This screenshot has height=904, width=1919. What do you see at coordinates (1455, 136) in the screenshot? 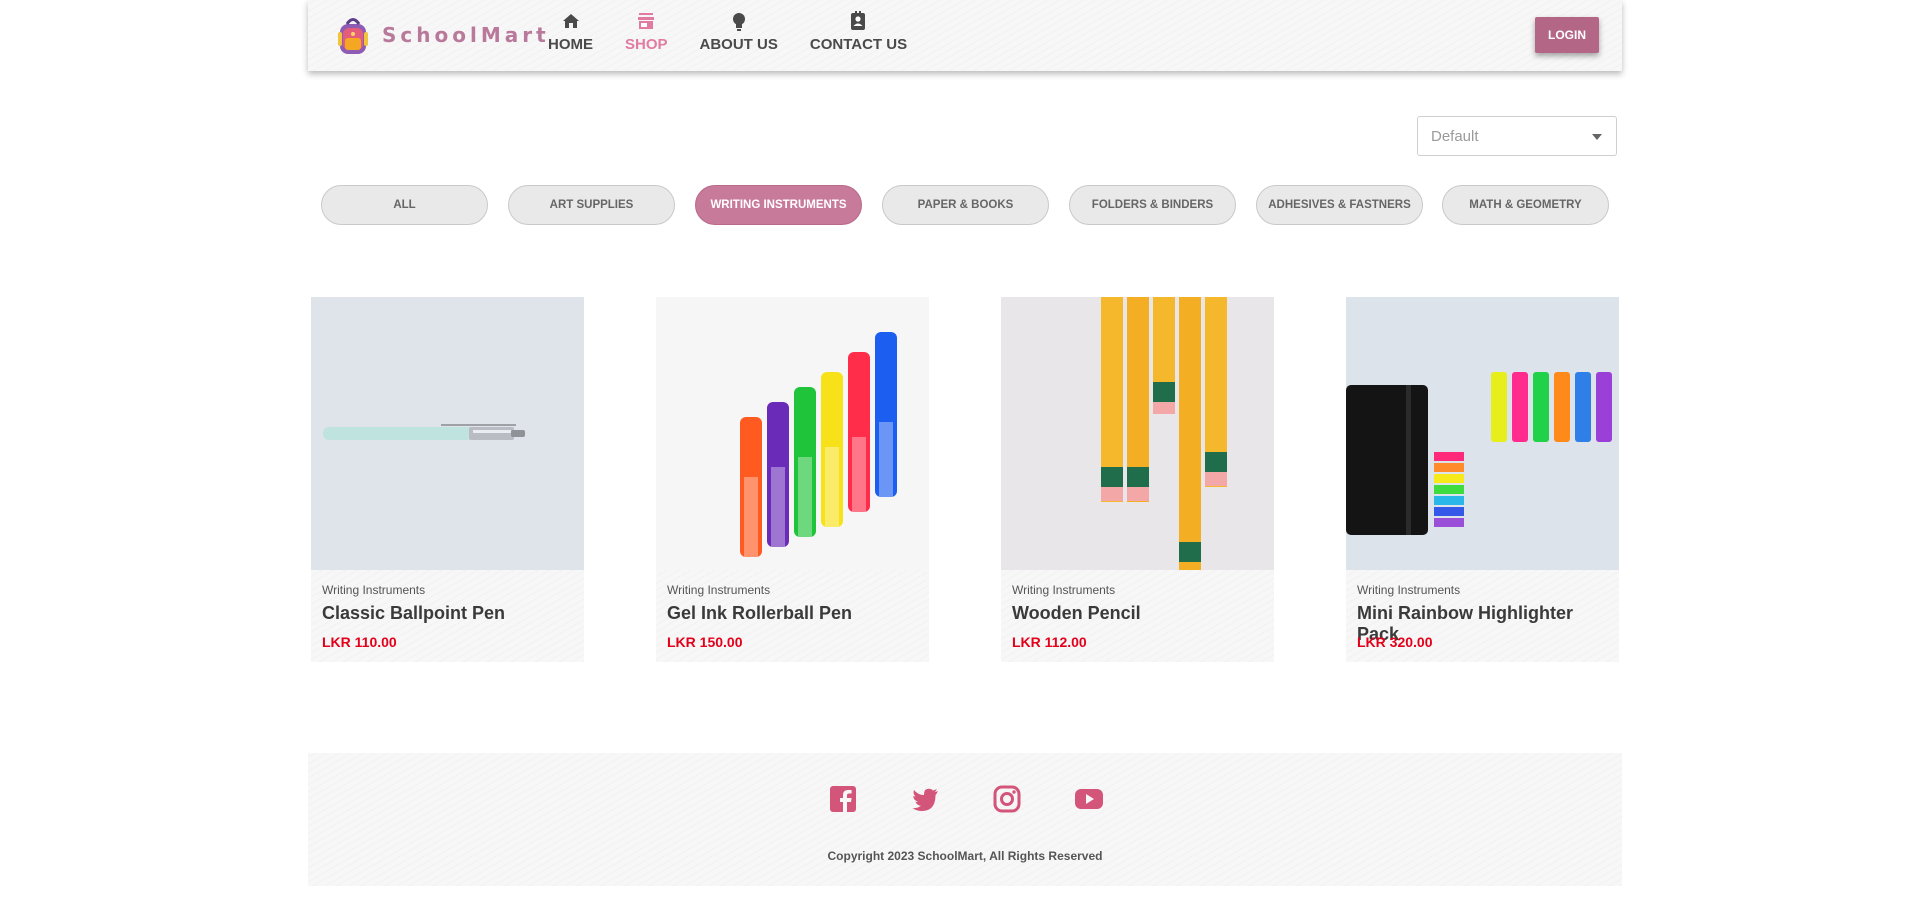
I see `sort-selected-value: Default` at bounding box center [1455, 136].